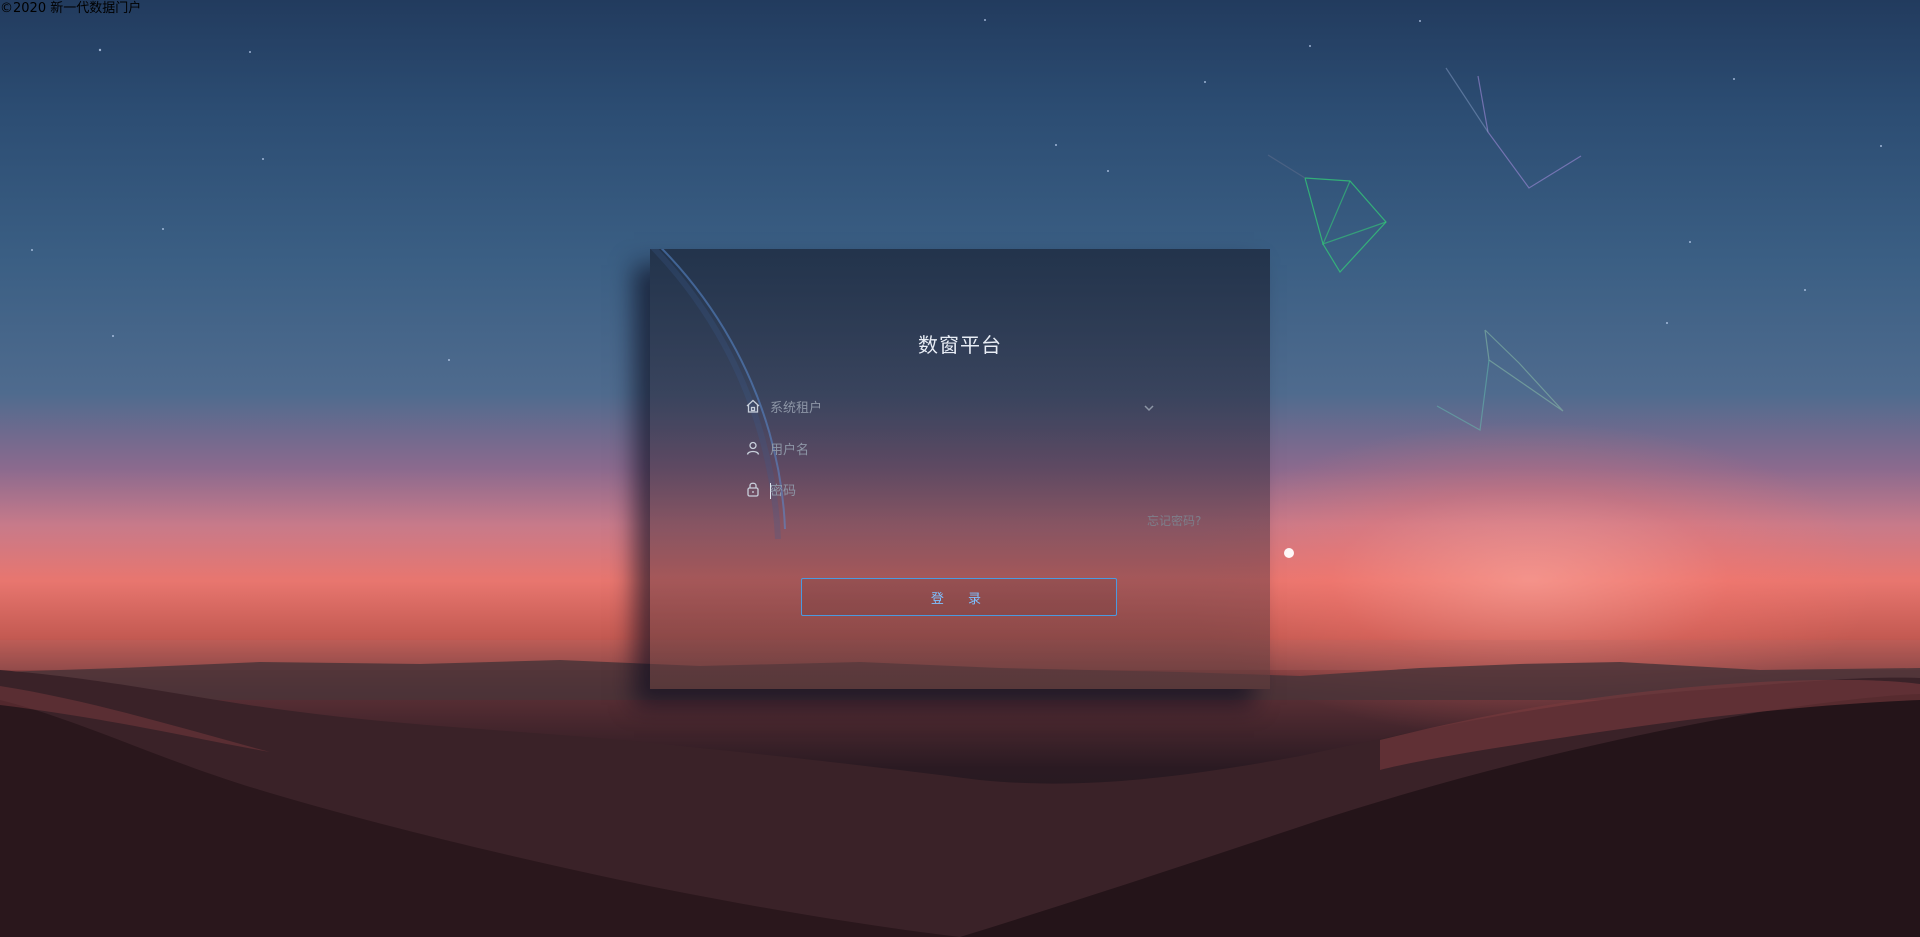 The image size is (1920, 937). What do you see at coordinates (959, 597) in the screenshot?
I see `login-button: 登 录` at bounding box center [959, 597].